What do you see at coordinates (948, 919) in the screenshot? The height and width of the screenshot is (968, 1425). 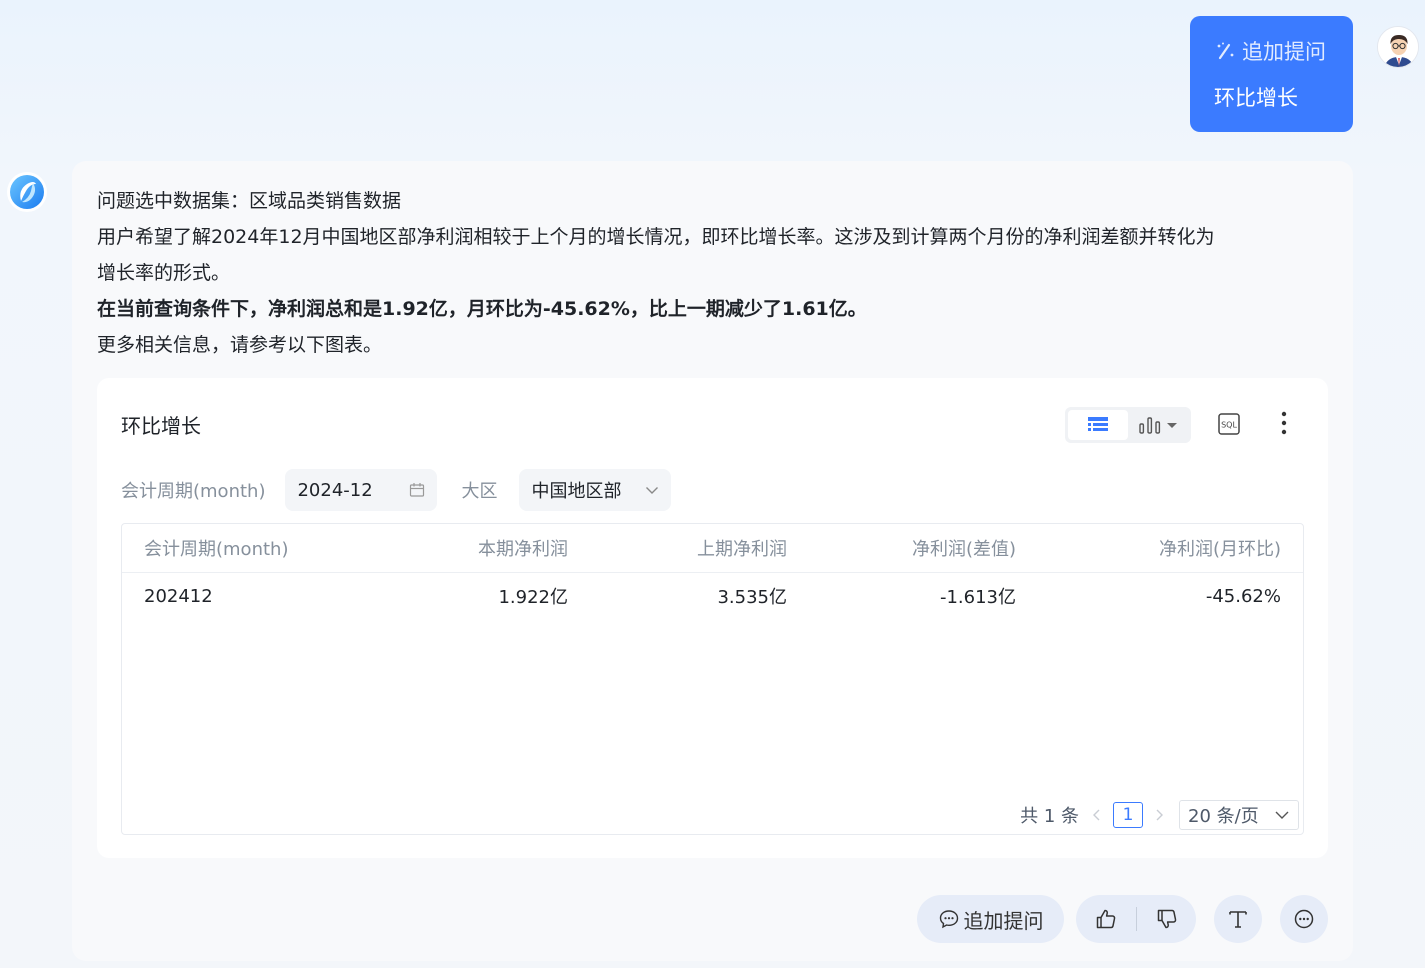 I see `chat-bubble-icon` at bounding box center [948, 919].